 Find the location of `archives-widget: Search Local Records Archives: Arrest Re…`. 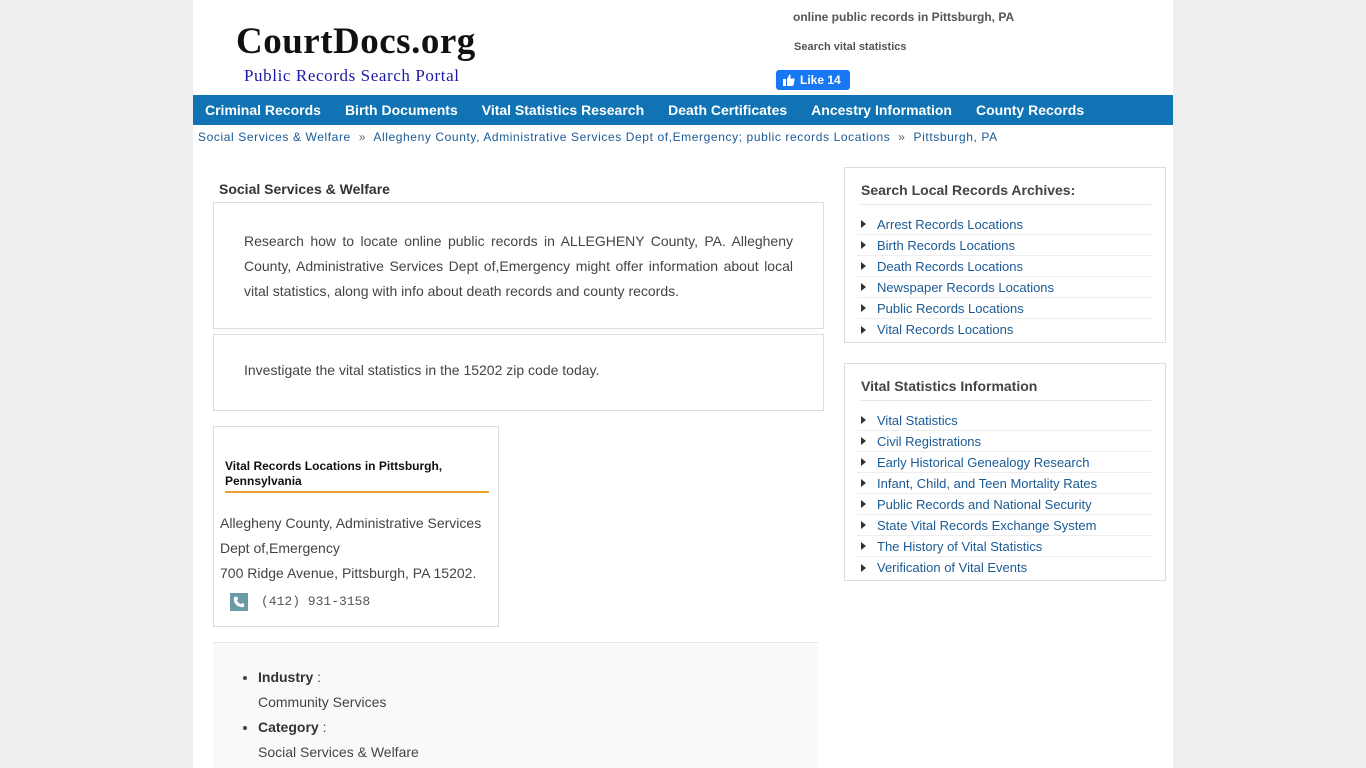

archives-widget: Search Local Records Archives: Arrest Re… is located at coordinates (1005, 255).